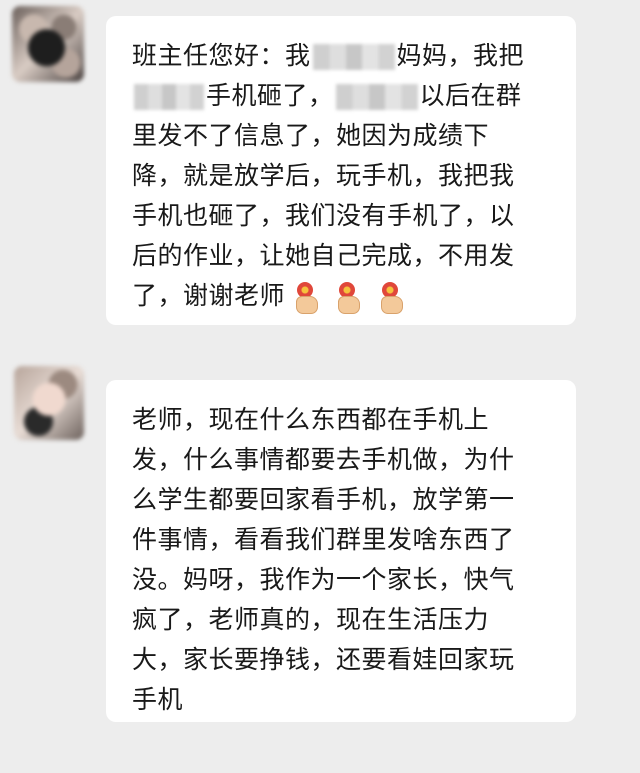 The height and width of the screenshot is (773, 640). What do you see at coordinates (460, 55) in the screenshot?
I see `message-text: 妈妈，我把` at bounding box center [460, 55].